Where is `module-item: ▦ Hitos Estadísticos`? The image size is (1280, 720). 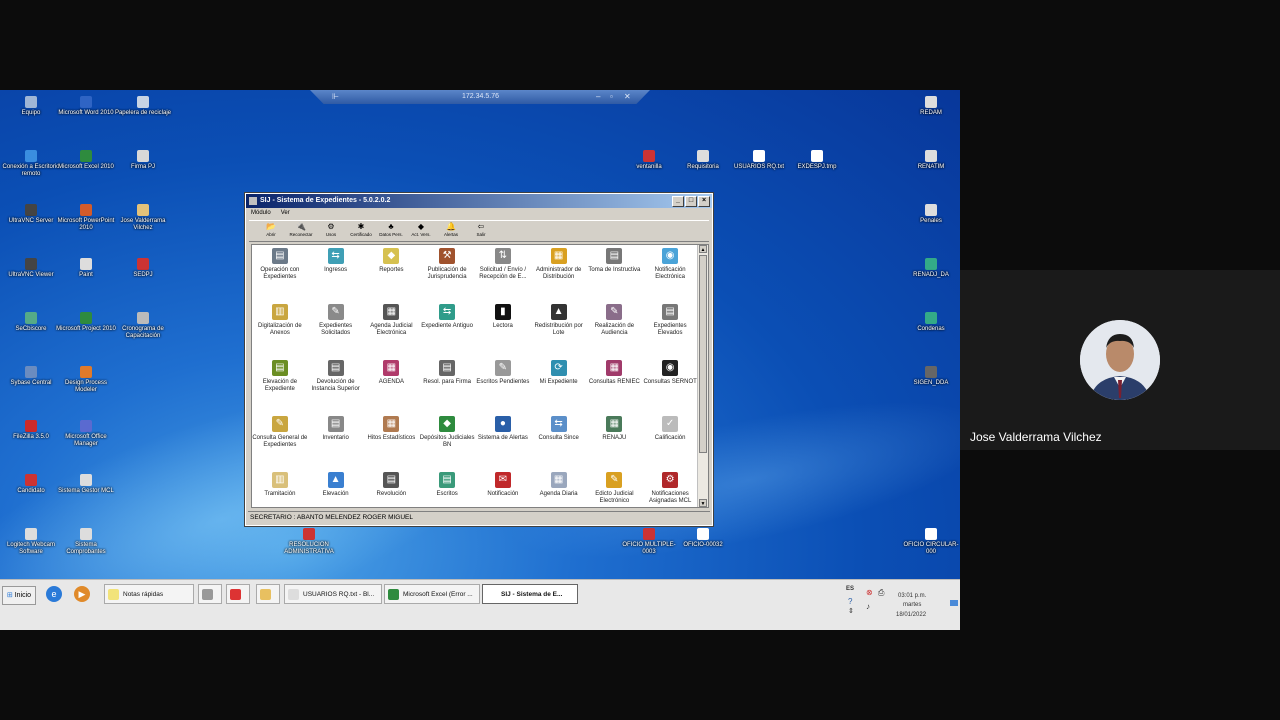
module-item: ▦ Hitos Estadísticos is located at coordinates (392, 444).